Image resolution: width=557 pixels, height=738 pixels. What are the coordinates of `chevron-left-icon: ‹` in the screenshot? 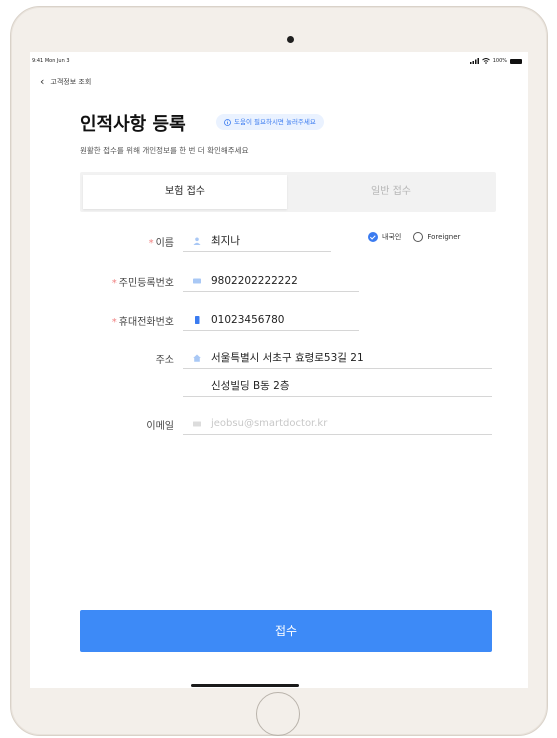 It's located at (42, 81).